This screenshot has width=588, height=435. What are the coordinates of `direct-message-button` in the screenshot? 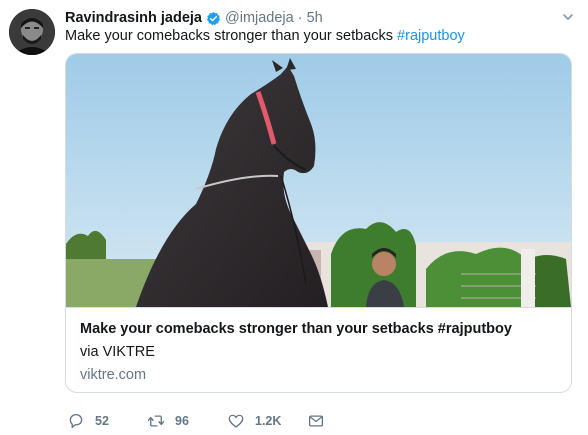 It's located at (316, 421).